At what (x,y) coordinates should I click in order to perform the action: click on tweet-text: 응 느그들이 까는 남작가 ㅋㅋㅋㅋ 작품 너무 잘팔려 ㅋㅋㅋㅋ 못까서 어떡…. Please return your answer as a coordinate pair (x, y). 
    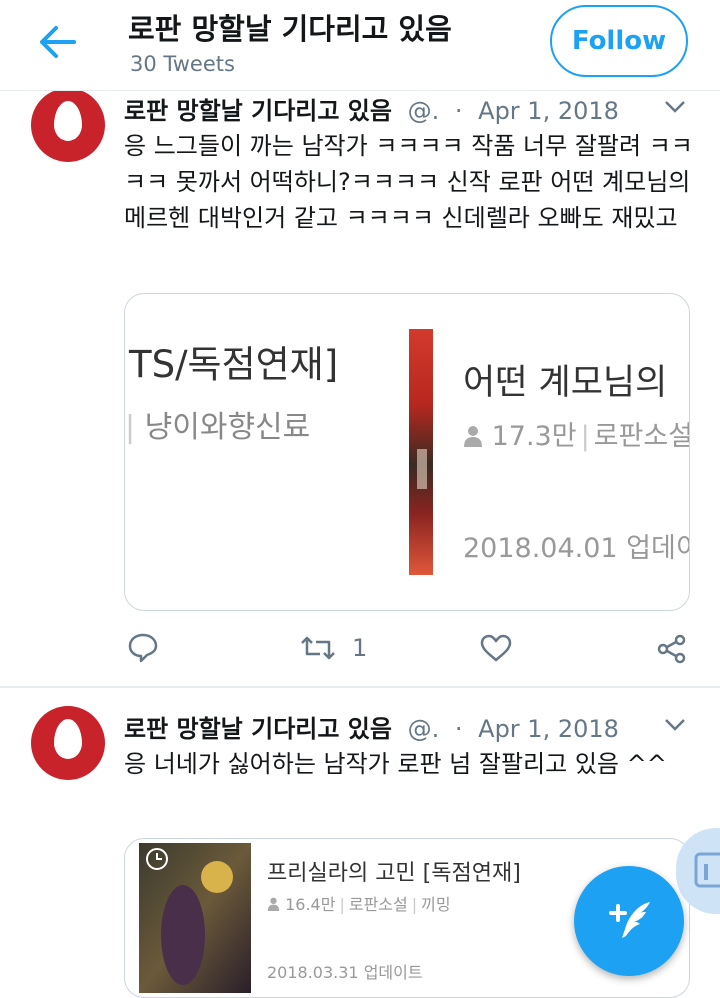
    Looking at the image, I should click on (411, 182).